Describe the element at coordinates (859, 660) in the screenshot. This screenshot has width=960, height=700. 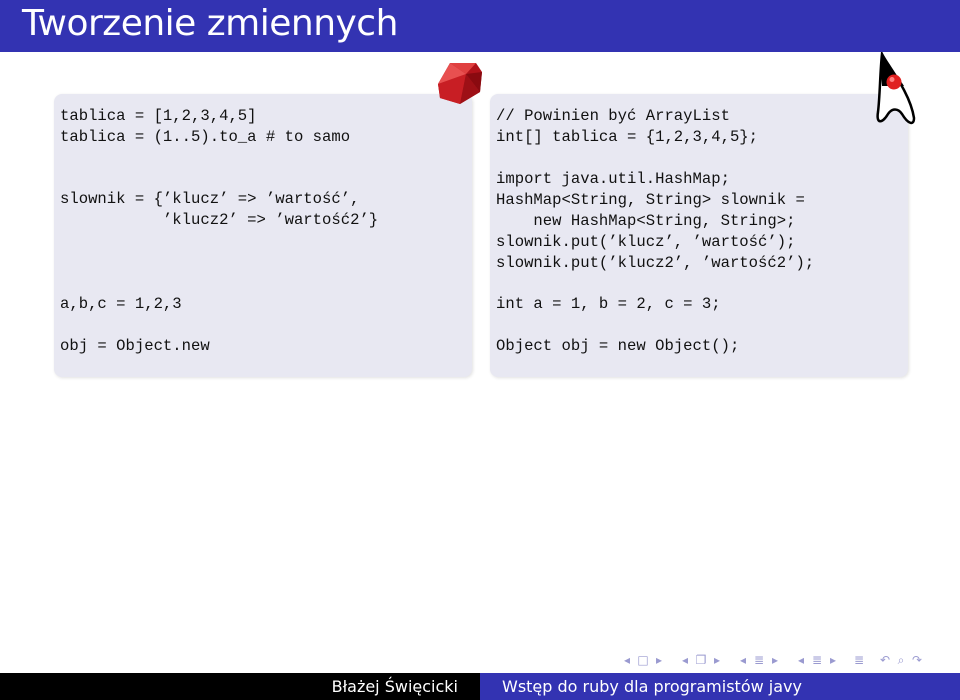
I see `nav-document-icon: ≣` at that location.